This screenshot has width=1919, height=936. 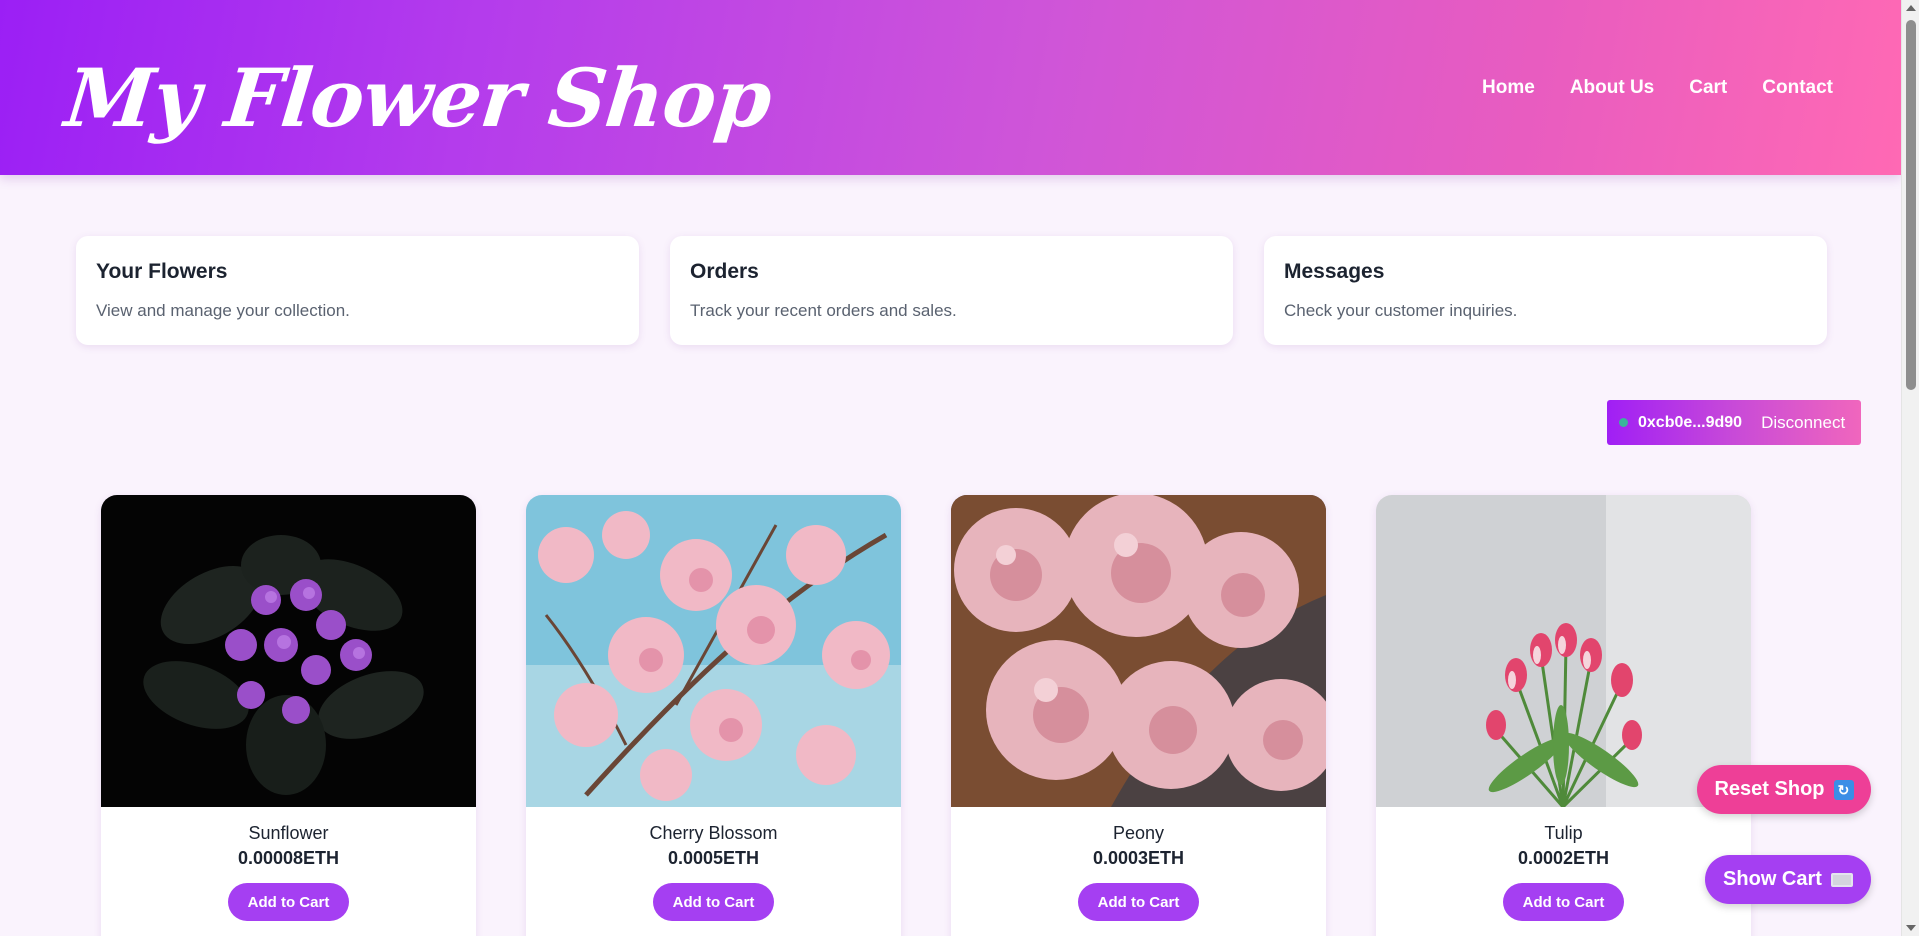 I want to click on scroll-down-arrow-icon, so click(x=1911, y=928).